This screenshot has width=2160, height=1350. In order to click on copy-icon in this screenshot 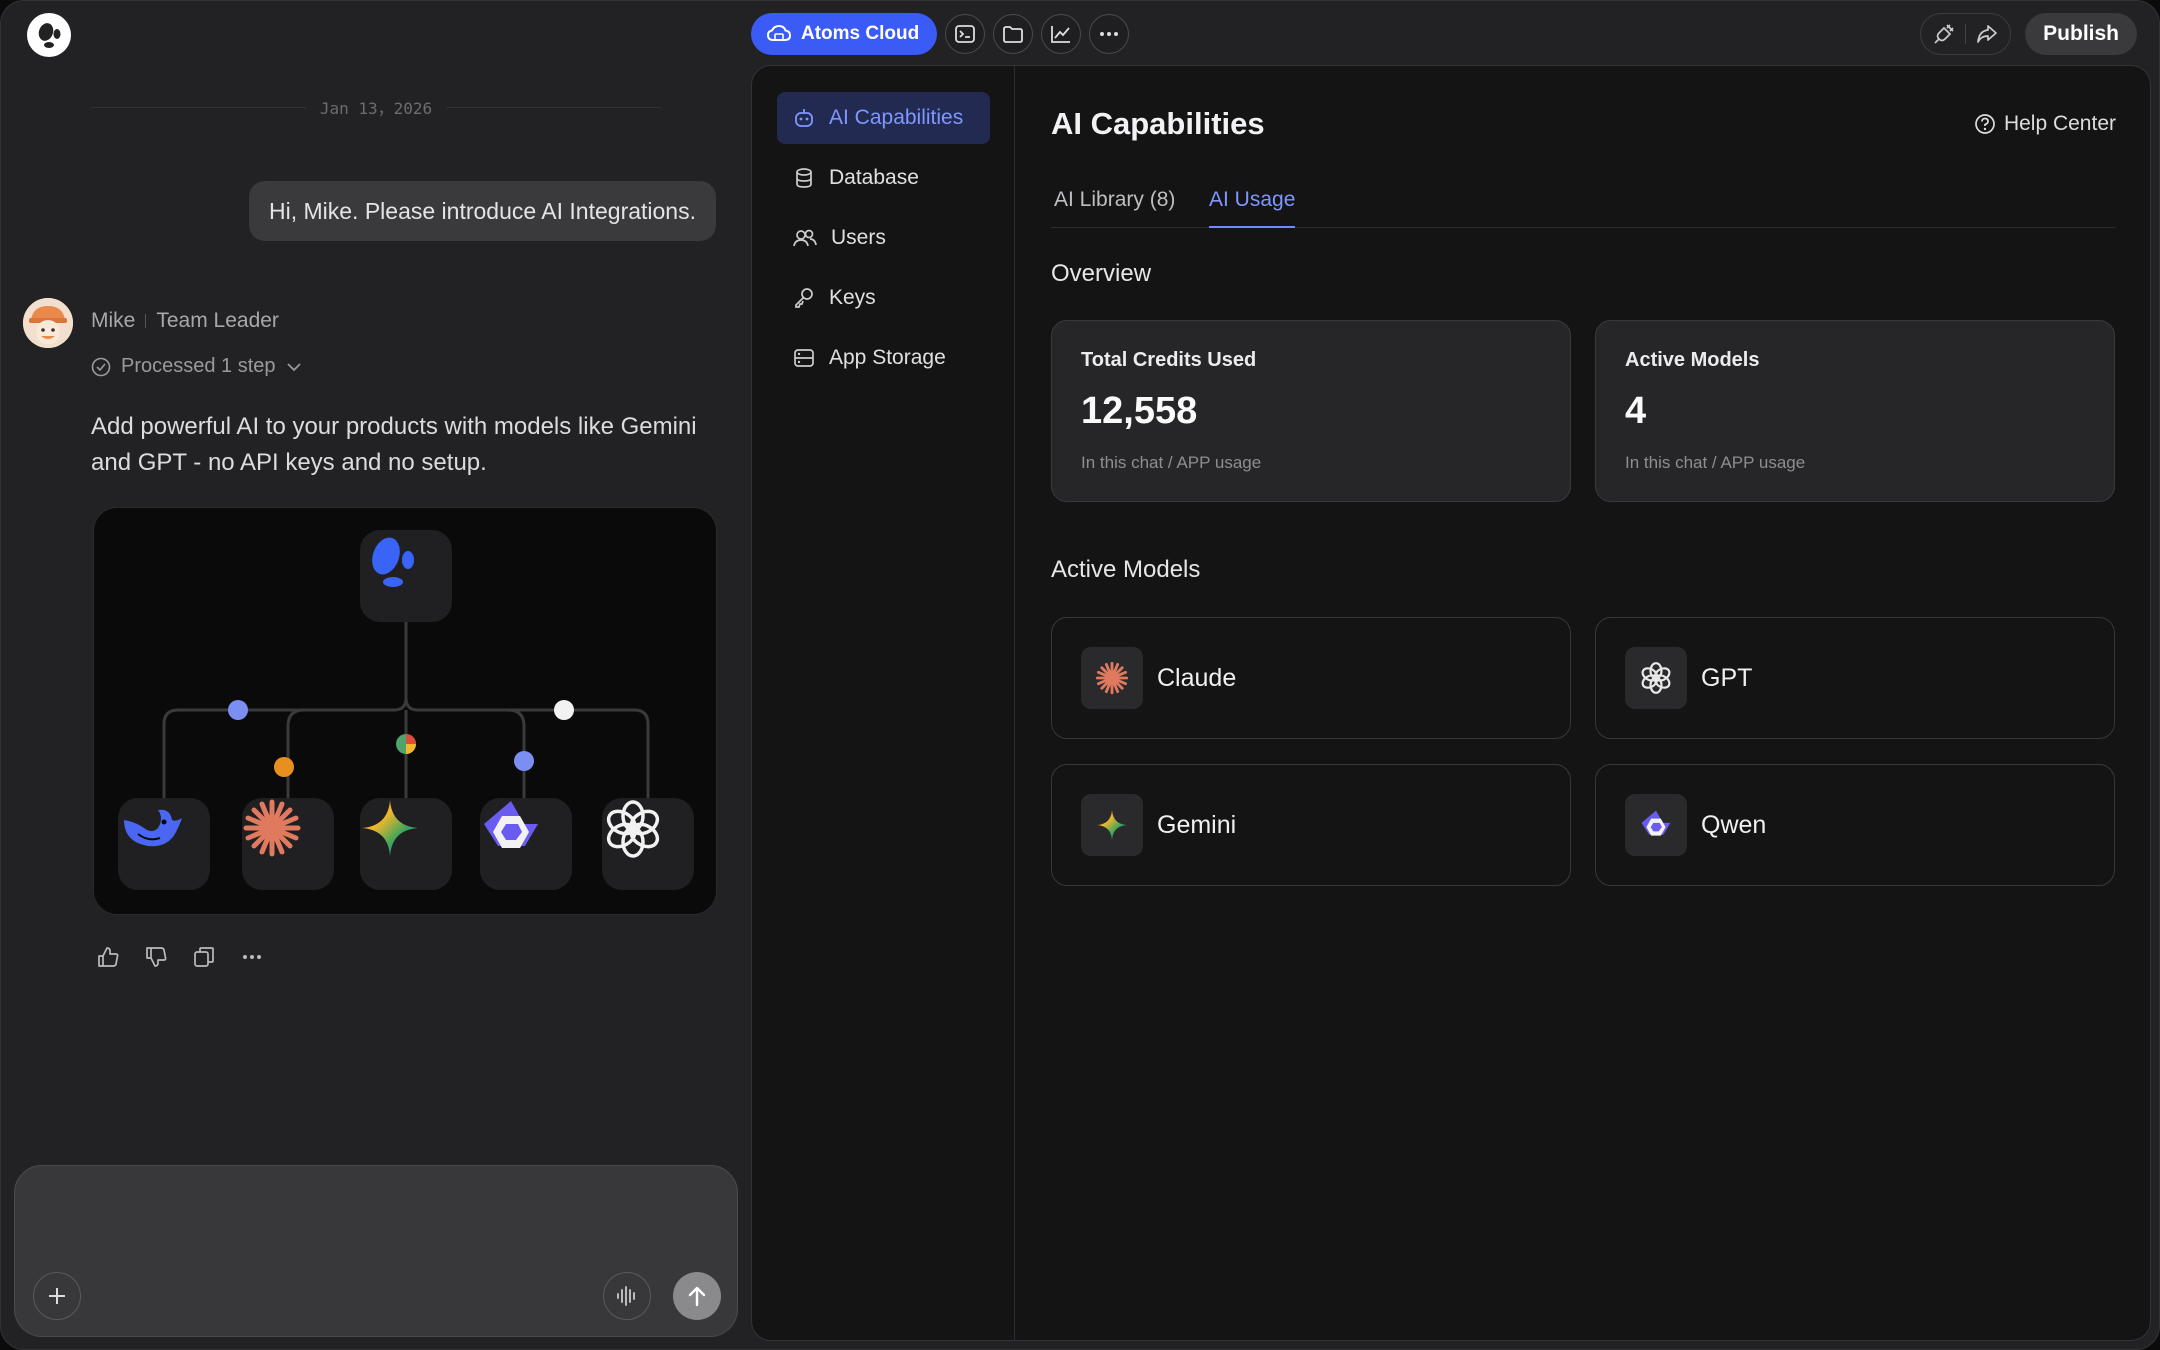, I will do `click(204, 957)`.